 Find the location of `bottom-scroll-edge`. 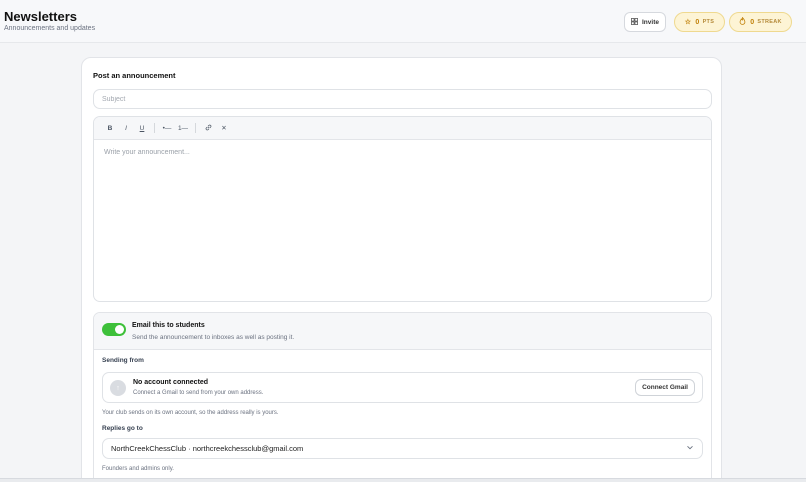

bottom-scroll-edge is located at coordinates (403, 480).